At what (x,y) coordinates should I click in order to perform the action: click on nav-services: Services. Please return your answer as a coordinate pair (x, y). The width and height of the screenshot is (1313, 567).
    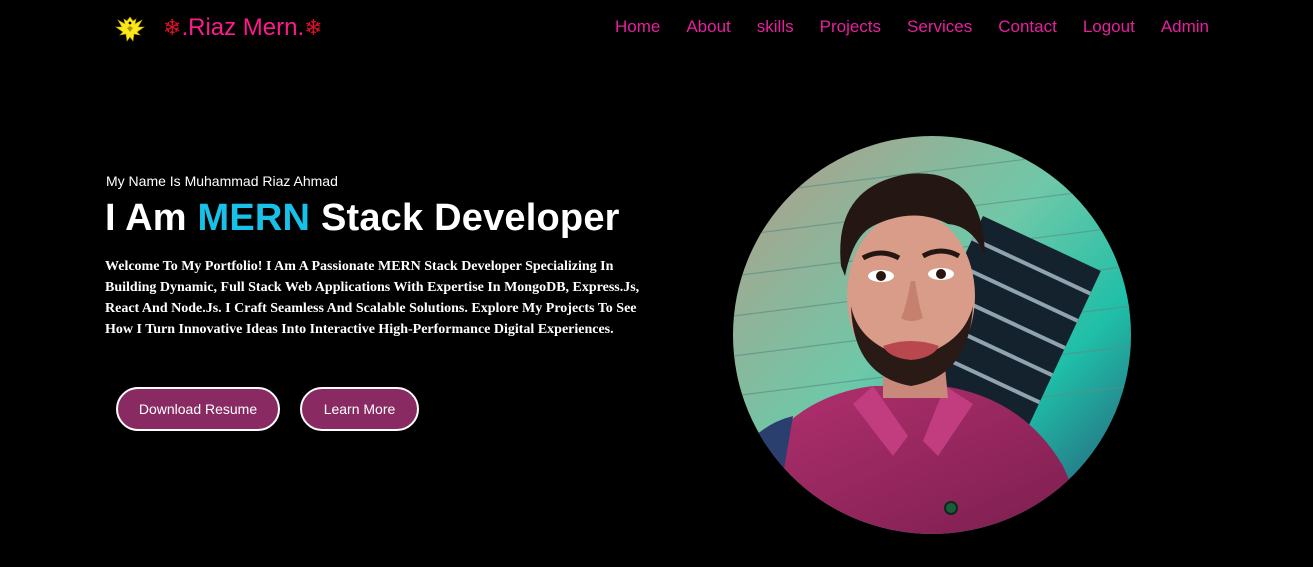
    Looking at the image, I should click on (939, 27).